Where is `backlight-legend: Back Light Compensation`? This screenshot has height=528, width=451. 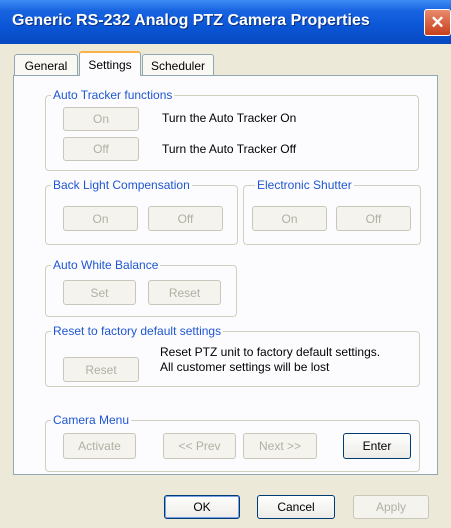 backlight-legend: Back Light Compensation is located at coordinates (121, 185).